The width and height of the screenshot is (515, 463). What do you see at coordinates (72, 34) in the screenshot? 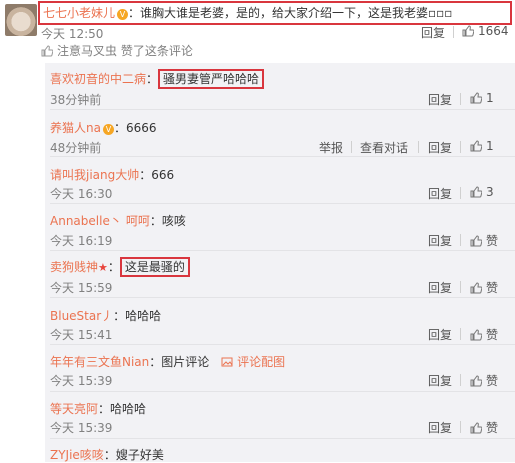
I see `main-comment-time: 今天 12:50` at bounding box center [72, 34].